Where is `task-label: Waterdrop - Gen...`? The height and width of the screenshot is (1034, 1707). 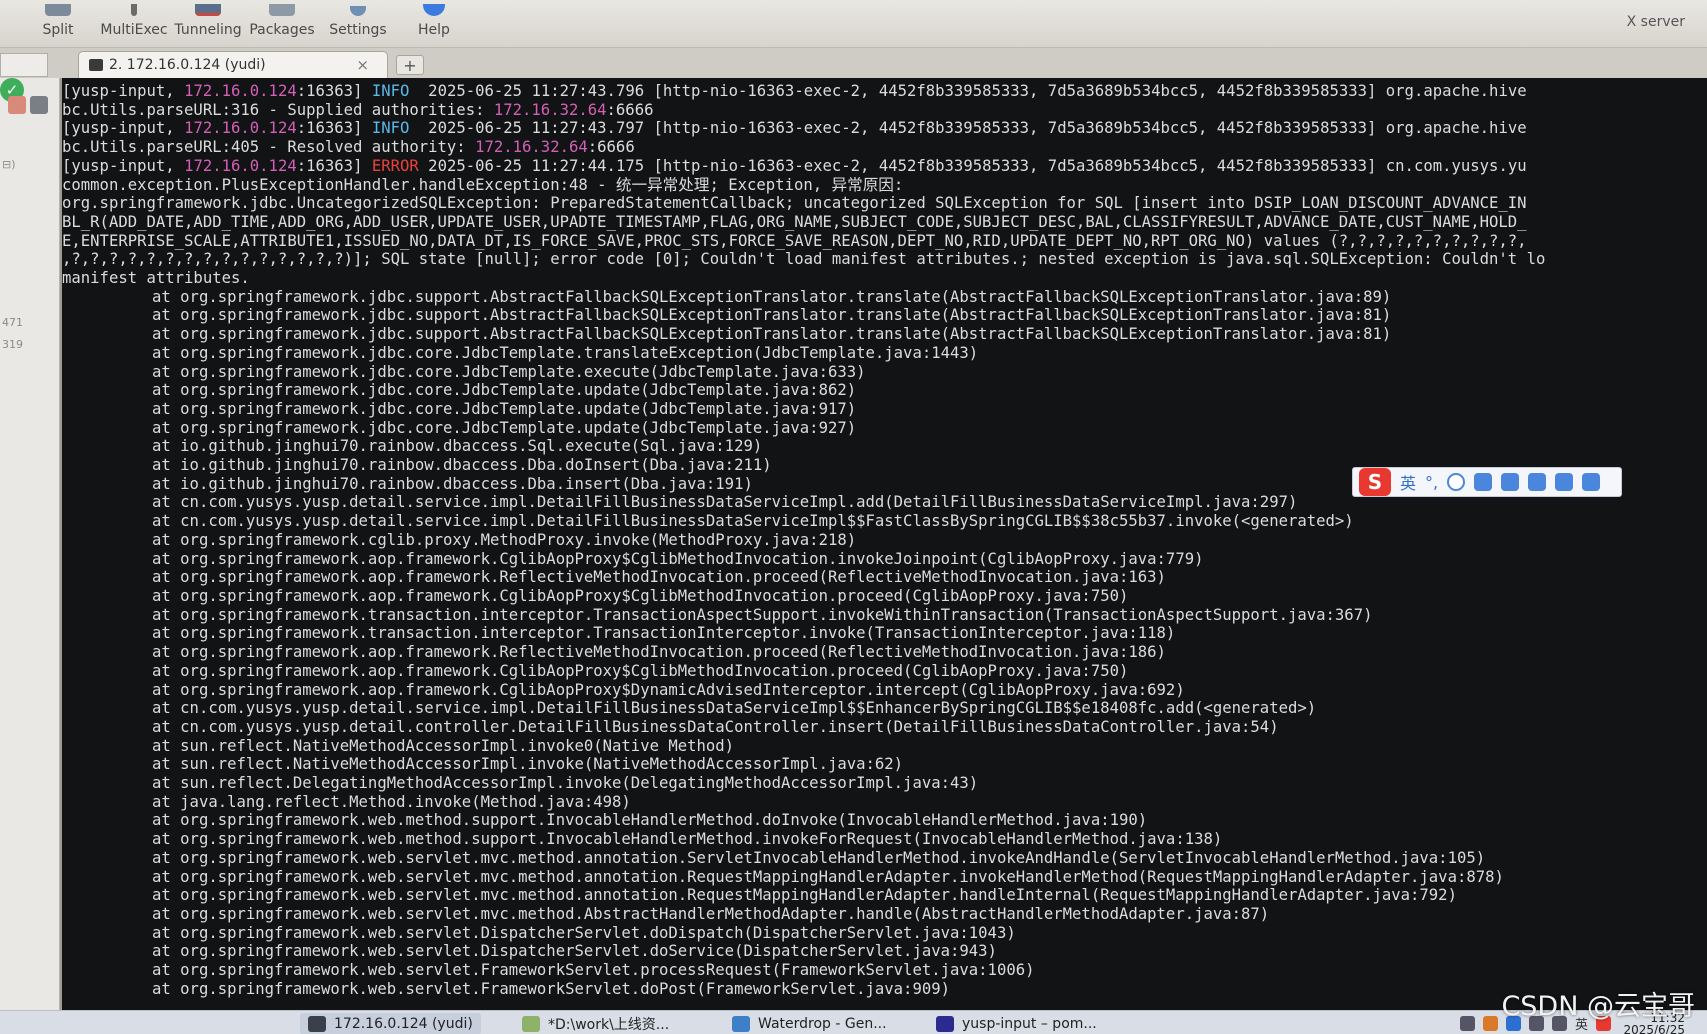
task-label: Waterdrop - Gen... is located at coordinates (822, 1024).